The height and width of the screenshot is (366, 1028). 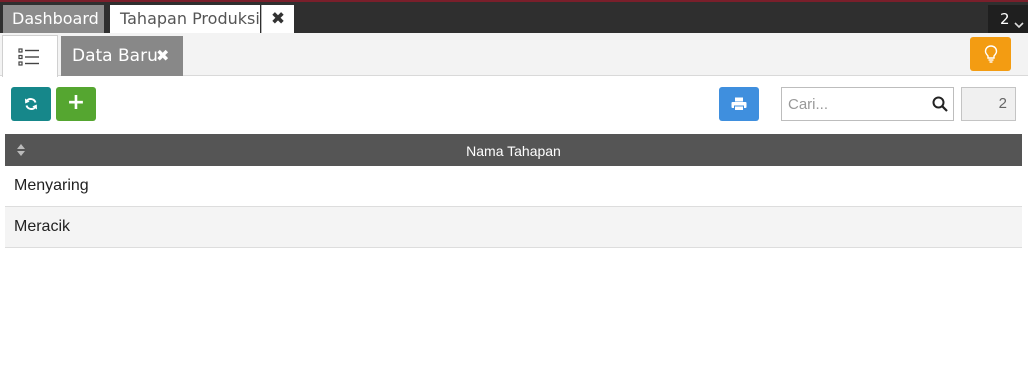 What do you see at coordinates (988, 104) in the screenshot?
I see `record-count: 2` at bounding box center [988, 104].